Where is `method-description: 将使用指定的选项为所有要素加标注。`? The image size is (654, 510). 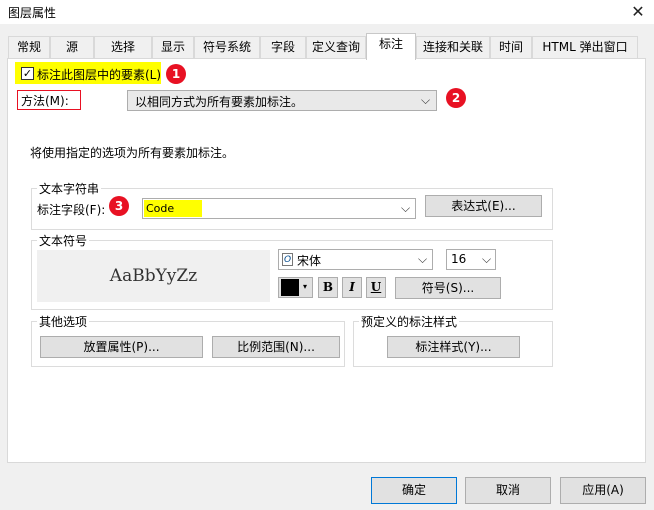 method-description: 将使用指定的选项为所有要素加标注。 is located at coordinates (132, 153).